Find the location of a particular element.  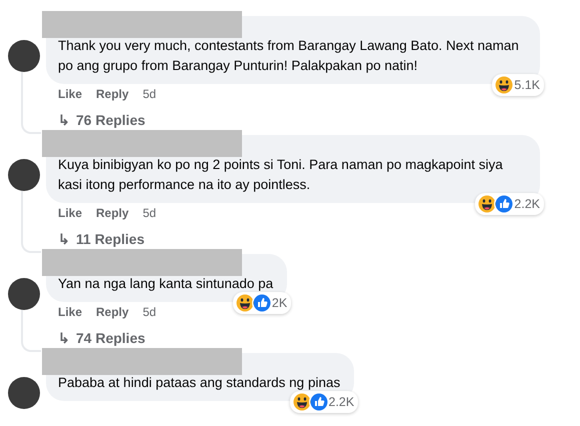

reaction-count: 2K is located at coordinates (262, 303).